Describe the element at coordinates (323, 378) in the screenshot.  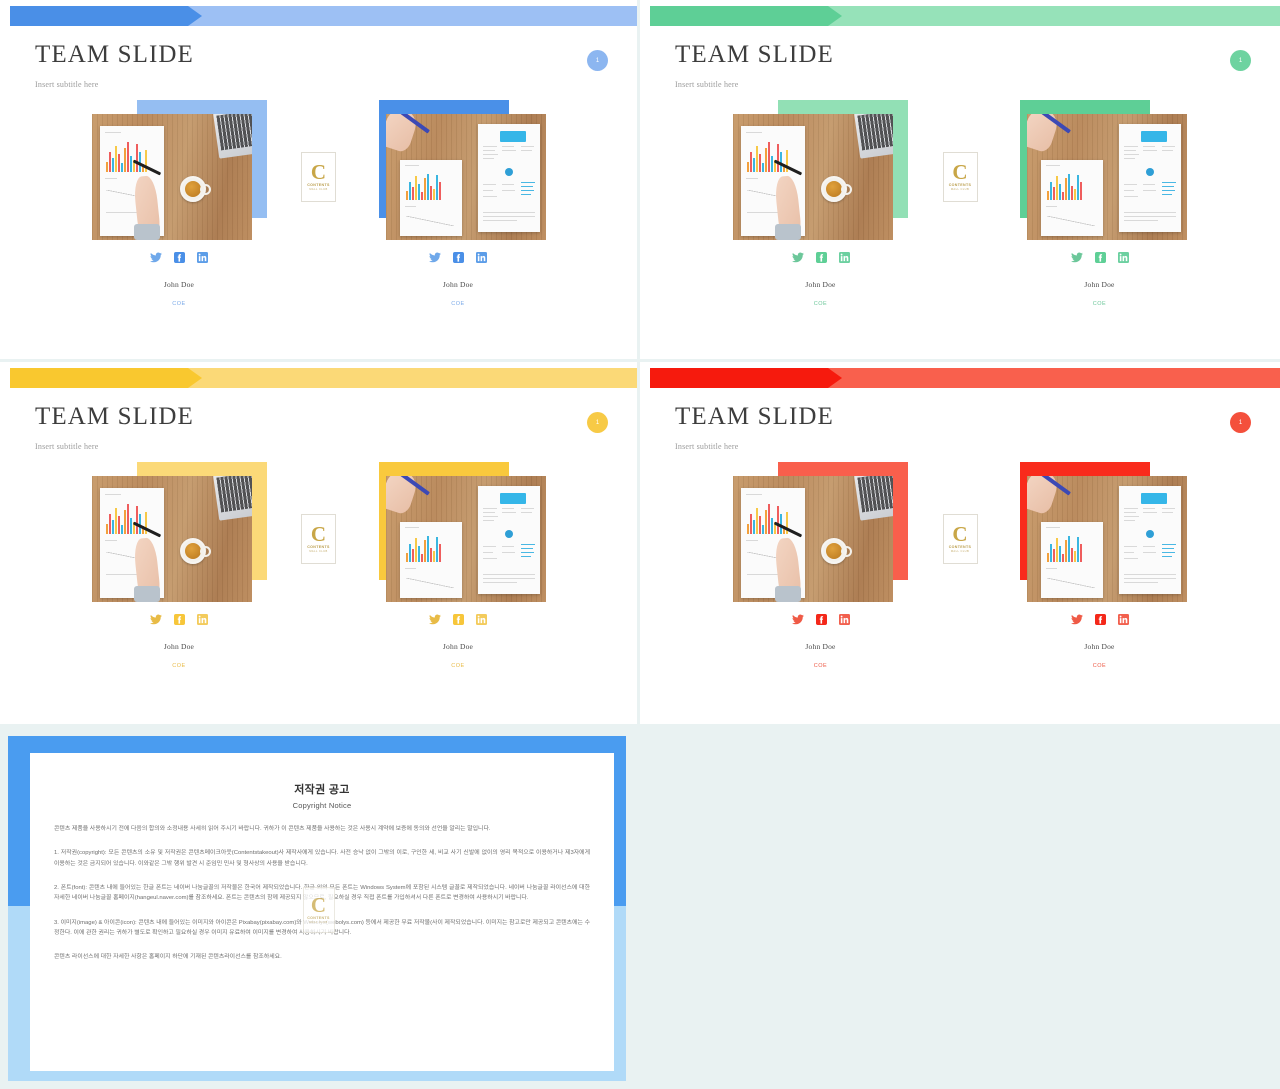
I see `slide-yellow-banner` at that location.